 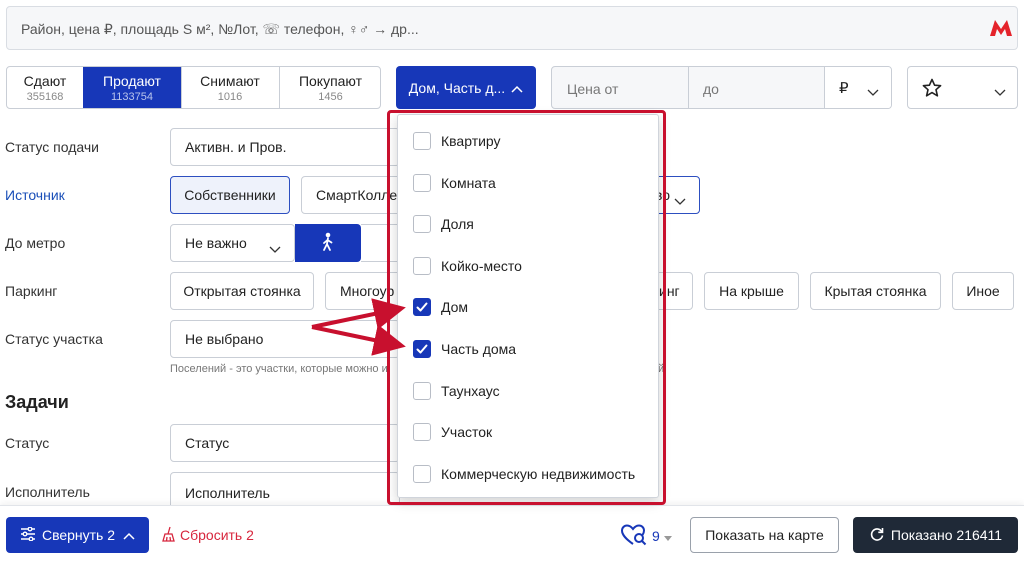 I want to click on arrow-to-house, so click(x=358, y=314).